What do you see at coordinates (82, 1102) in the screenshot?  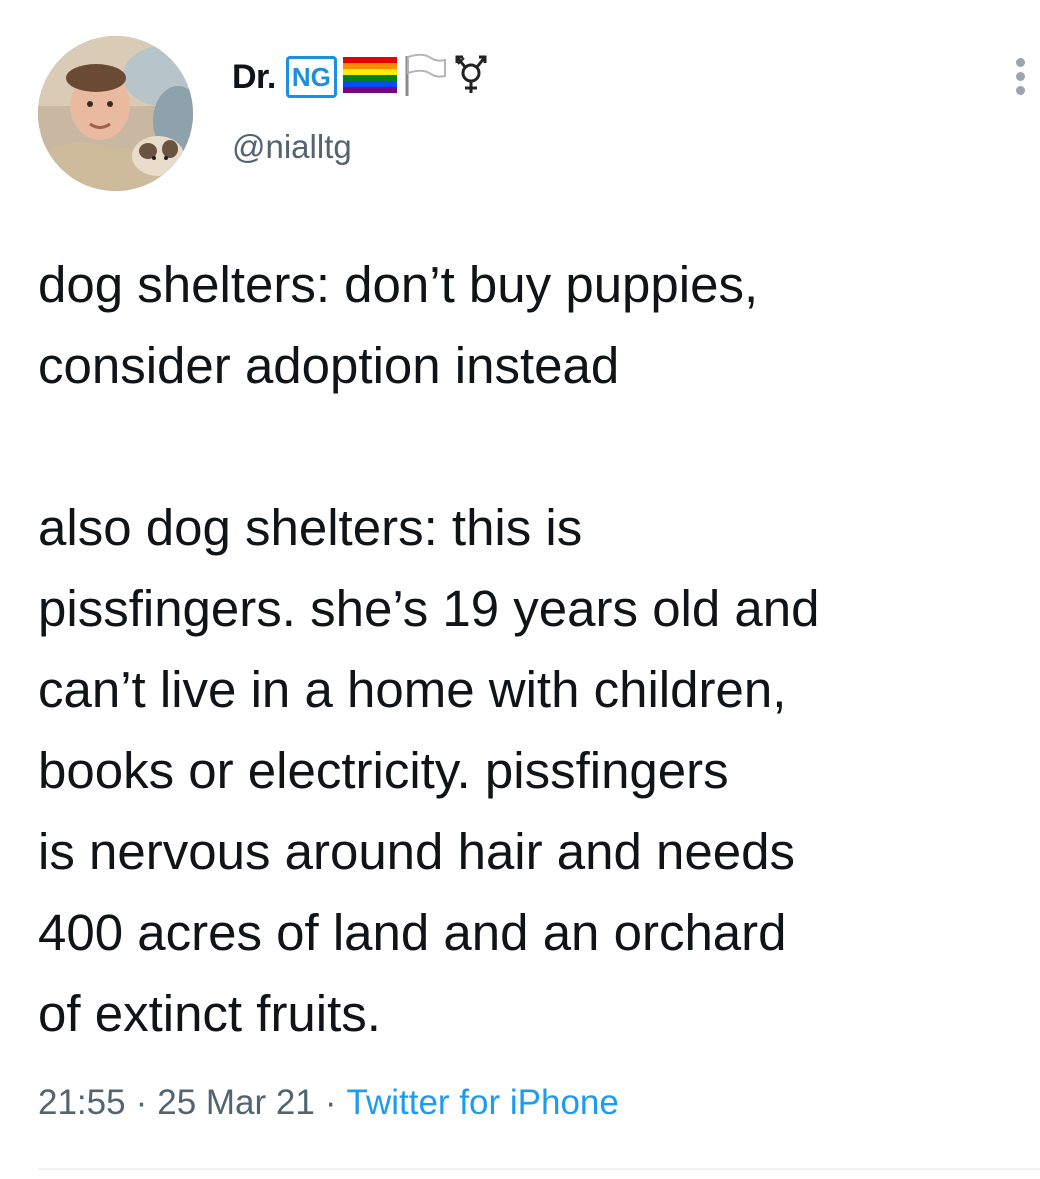 I see `tweet-time: 21:55` at bounding box center [82, 1102].